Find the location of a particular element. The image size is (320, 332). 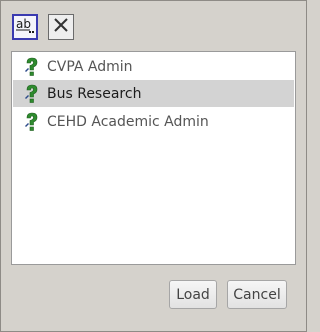

text-abbreviation-icon: ab is located at coordinates (25, 27).